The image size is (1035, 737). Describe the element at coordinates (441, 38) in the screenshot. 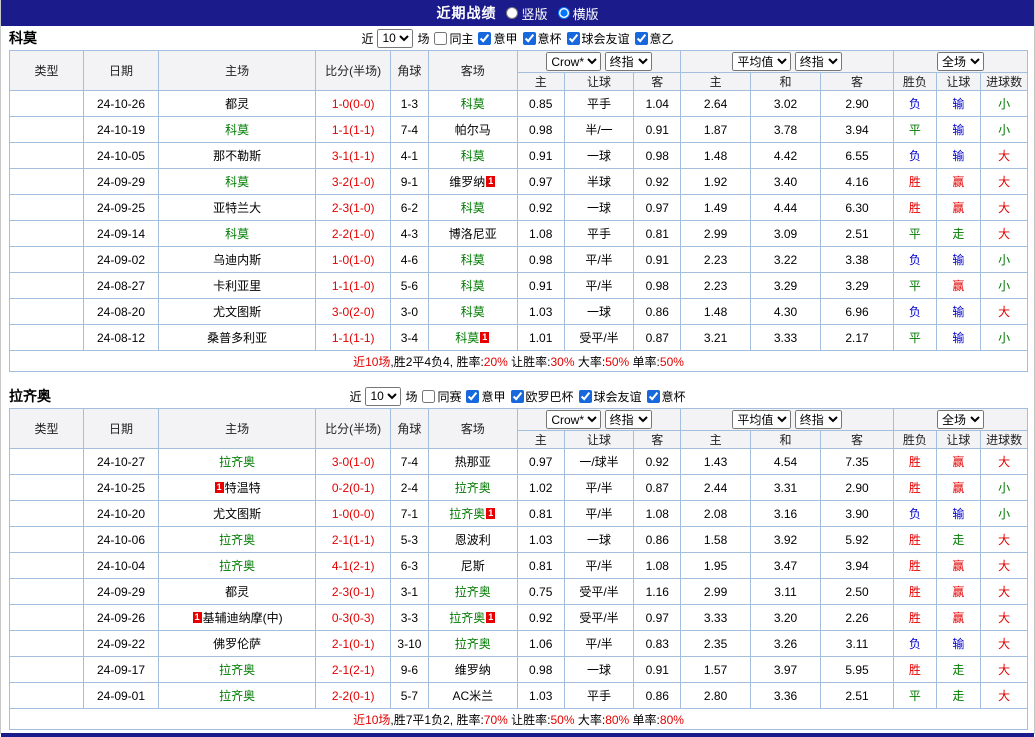

I see `same-venue-checkbox` at that location.